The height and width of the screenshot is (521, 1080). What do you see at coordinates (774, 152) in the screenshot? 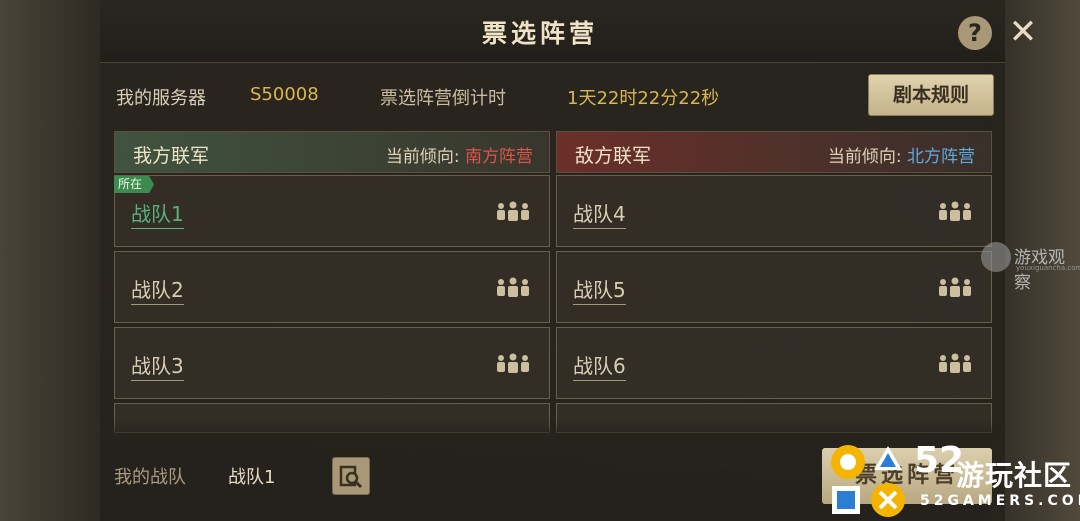
I see `enemy-column-header: 敌方联军 当前倾向: 北方阵营` at bounding box center [774, 152].